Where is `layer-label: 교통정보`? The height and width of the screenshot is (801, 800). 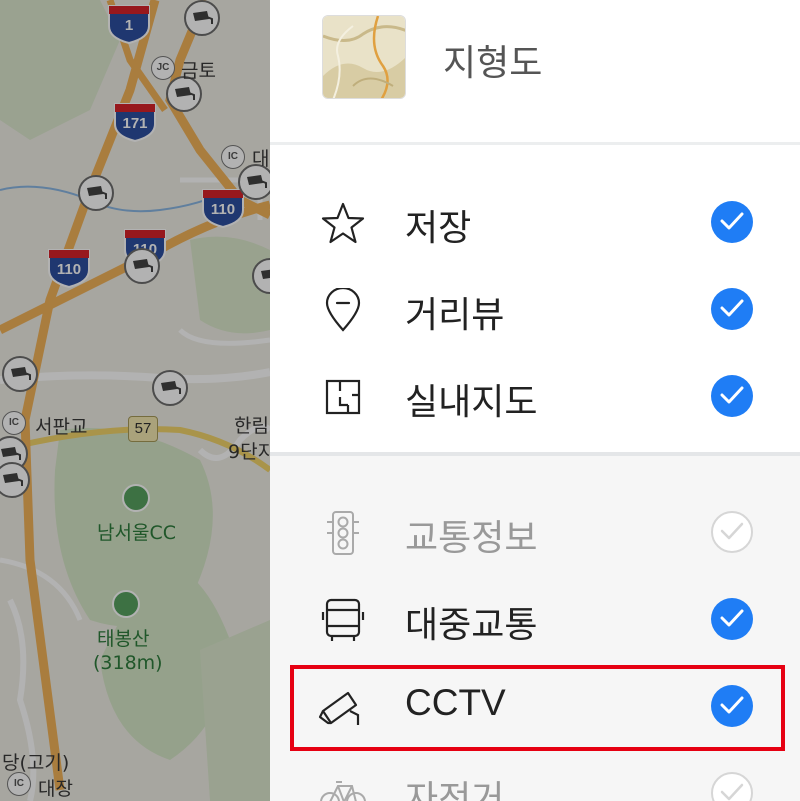 layer-label: 교통정보 is located at coordinates (471, 538).